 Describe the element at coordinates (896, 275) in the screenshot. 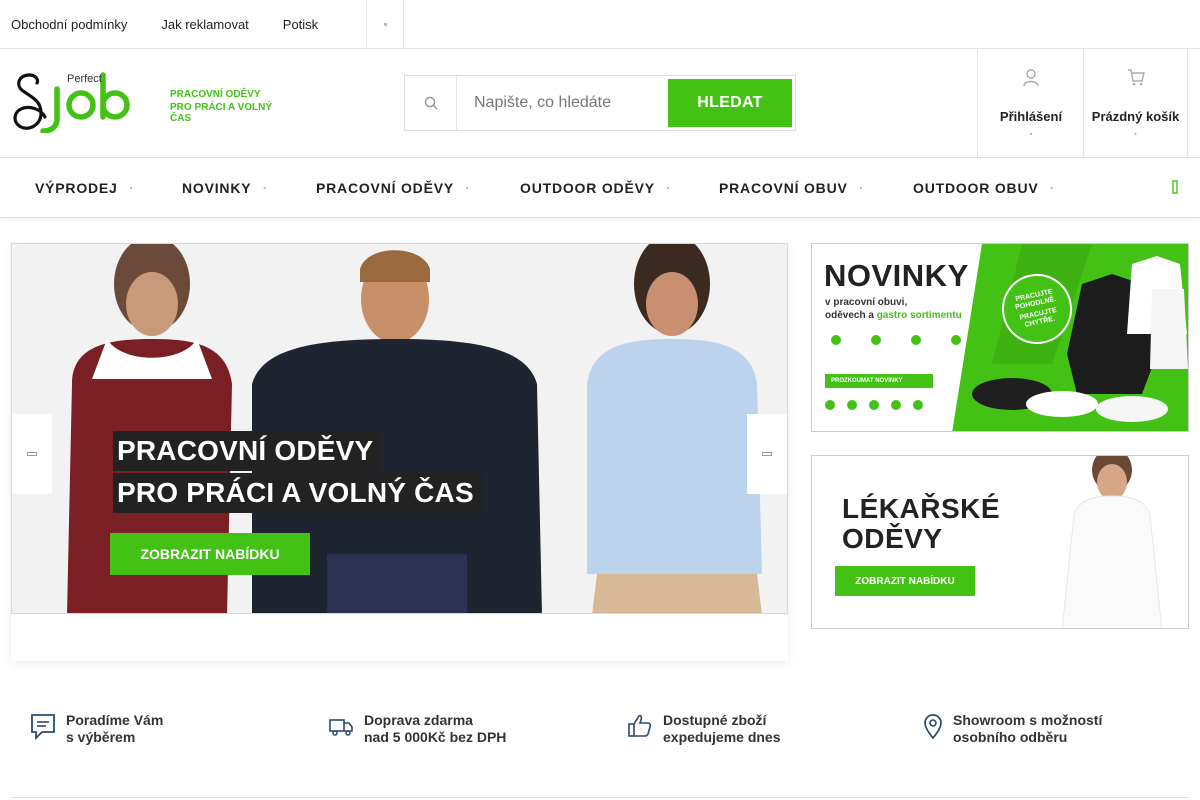

I see `news-banner-title: NOVINKY` at that location.